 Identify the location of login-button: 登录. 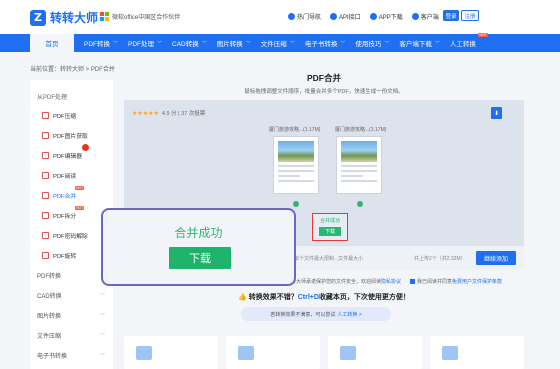
(451, 15).